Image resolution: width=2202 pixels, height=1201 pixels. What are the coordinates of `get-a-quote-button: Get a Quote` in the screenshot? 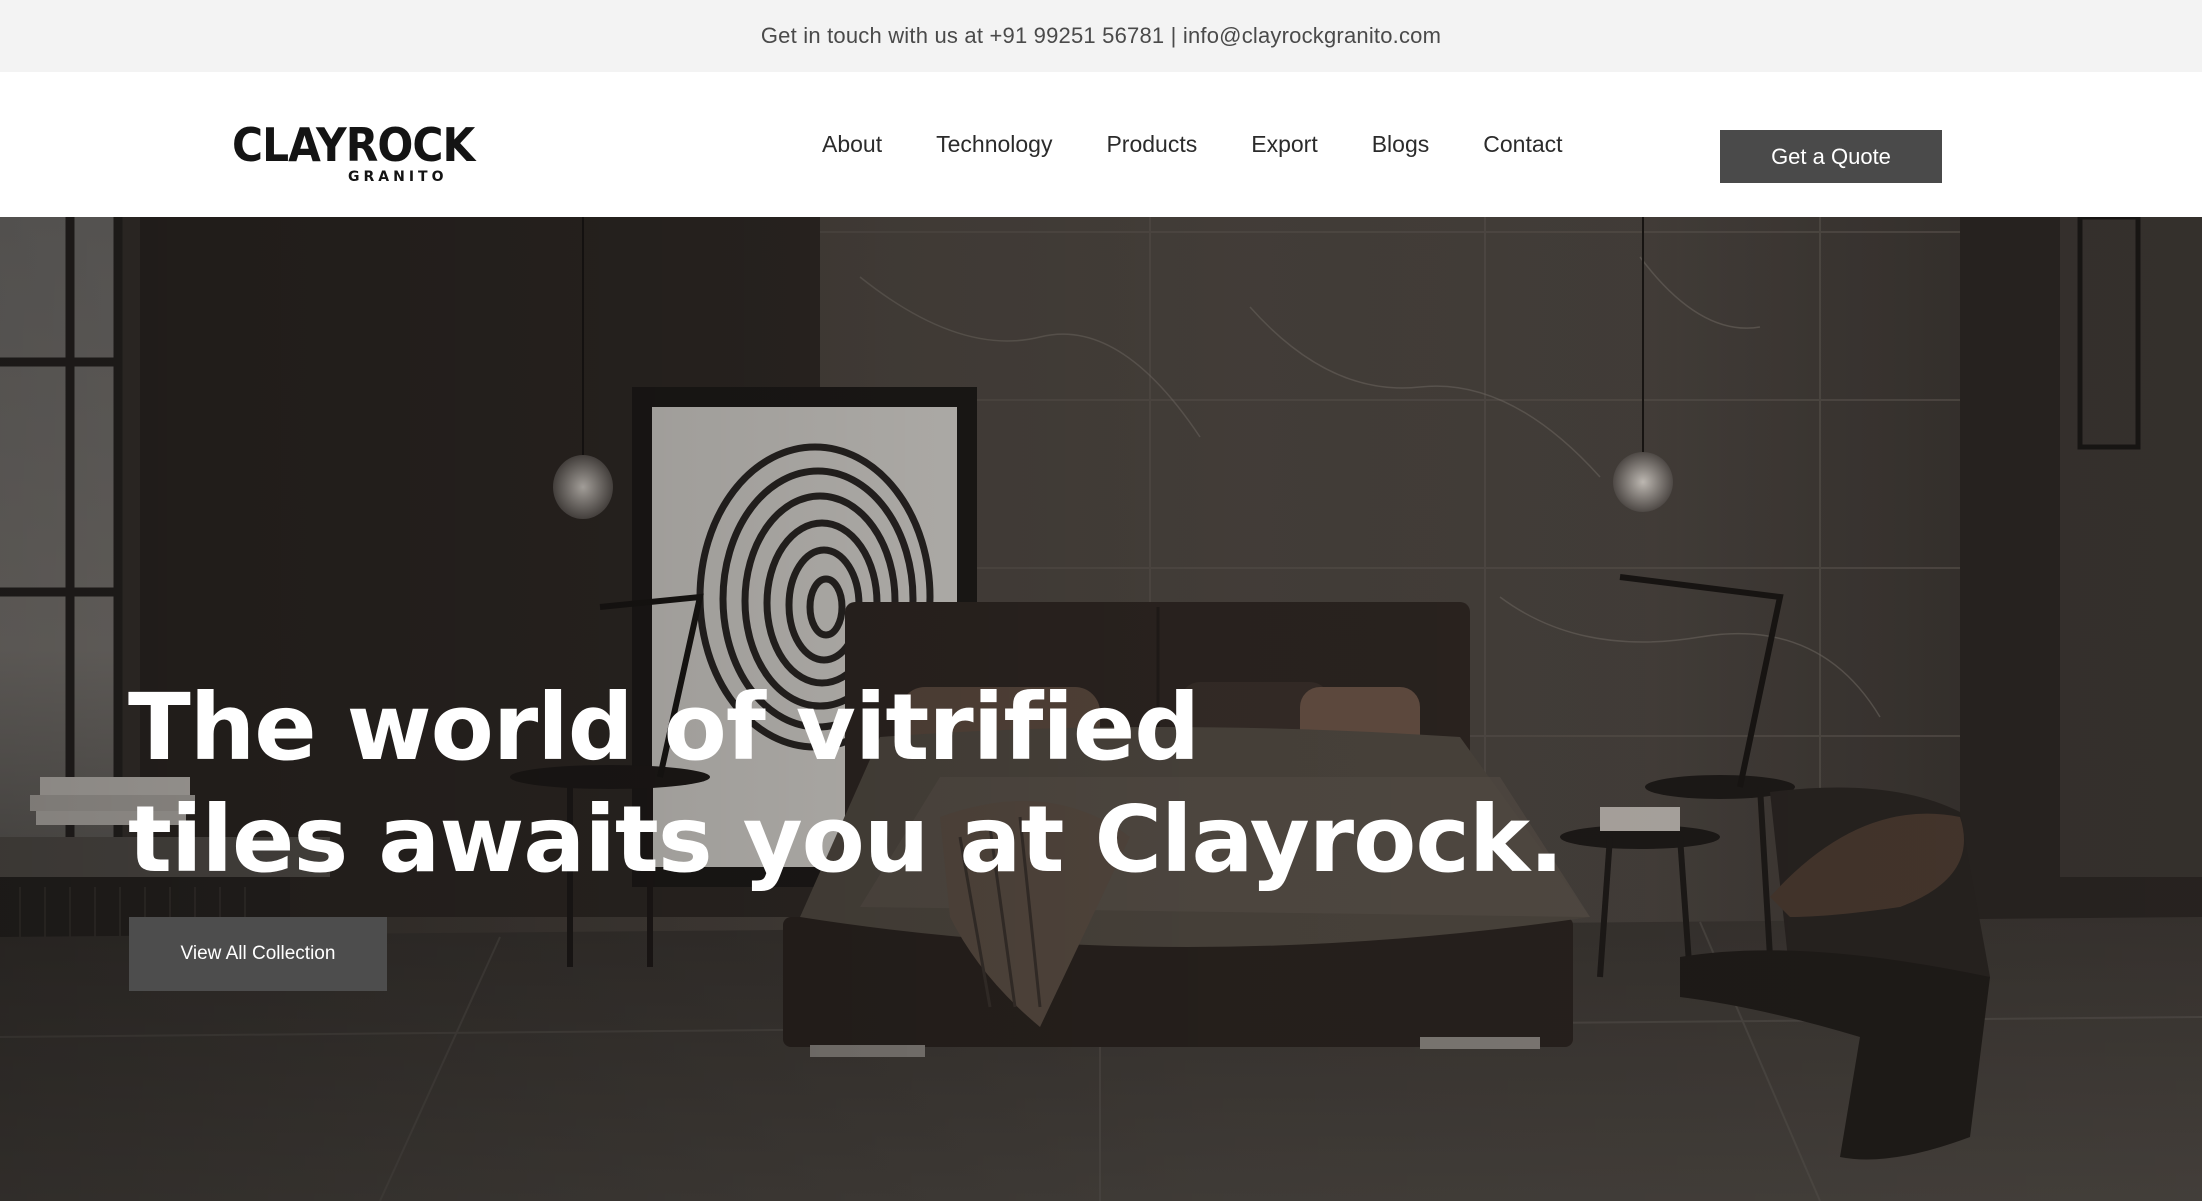 It's located at (1831, 156).